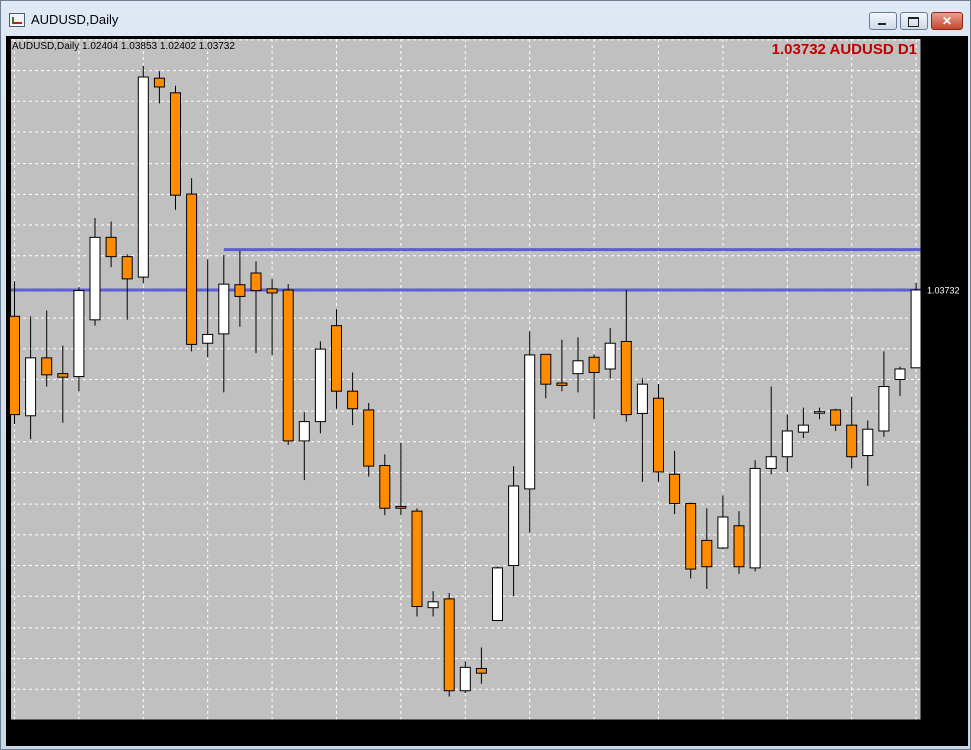 Image resolution: width=971 pixels, height=750 pixels. What do you see at coordinates (944, 195) in the screenshot?
I see `price-tick-label: 1.05365` at bounding box center [944, 195].